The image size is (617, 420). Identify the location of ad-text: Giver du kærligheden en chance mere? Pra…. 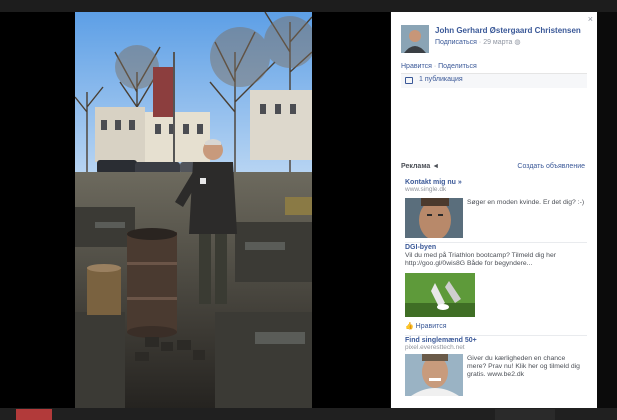
(523, 366).